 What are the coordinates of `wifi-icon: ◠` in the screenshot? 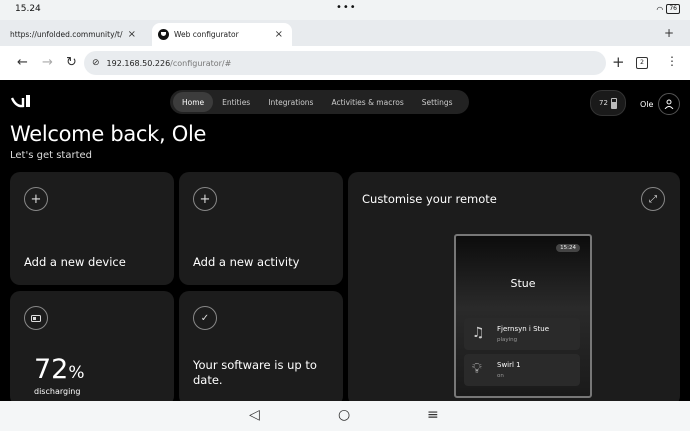 It's located at (660, 9).